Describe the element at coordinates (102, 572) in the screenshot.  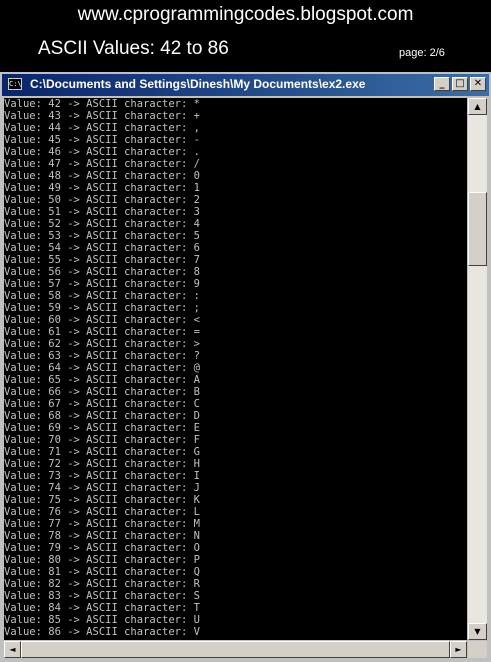
I see `console-line: Value: 81 -> ASCII character: Q` at that location.